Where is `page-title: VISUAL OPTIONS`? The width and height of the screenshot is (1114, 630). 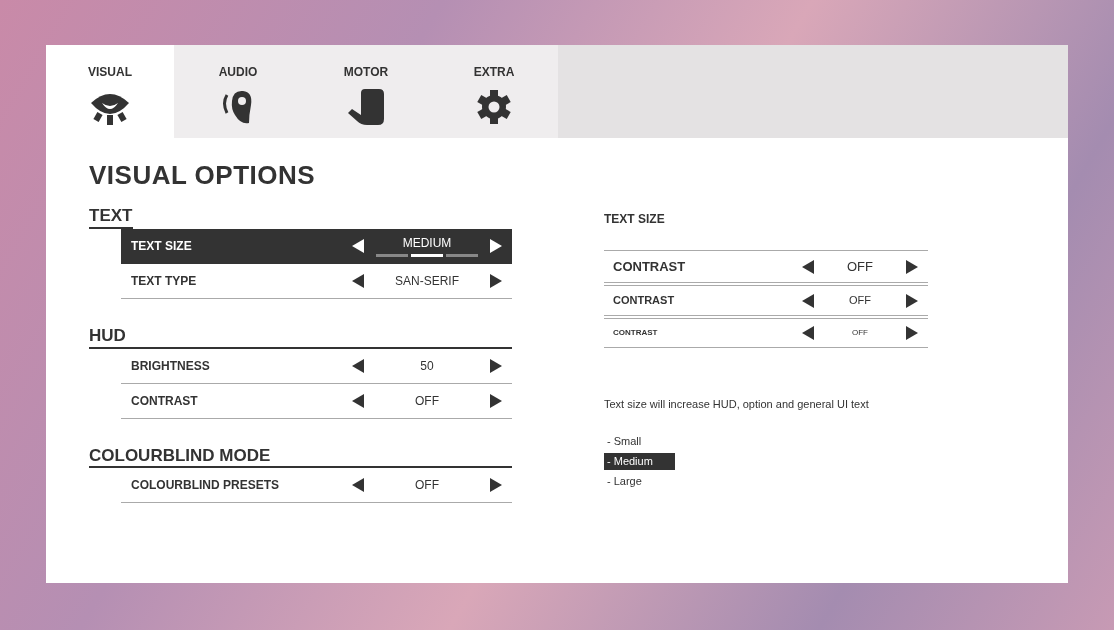 page-title: VISUAL OPTIONS is located at coordinates (203, 176).